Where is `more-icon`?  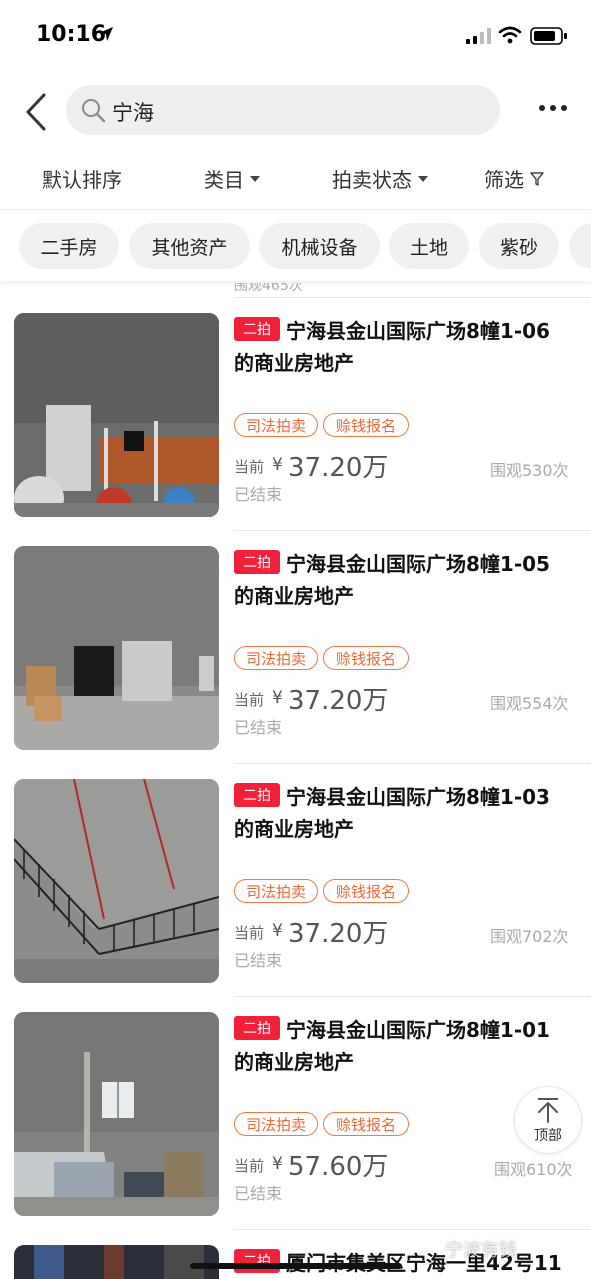 more-icon is located at coordinates (553, 108).